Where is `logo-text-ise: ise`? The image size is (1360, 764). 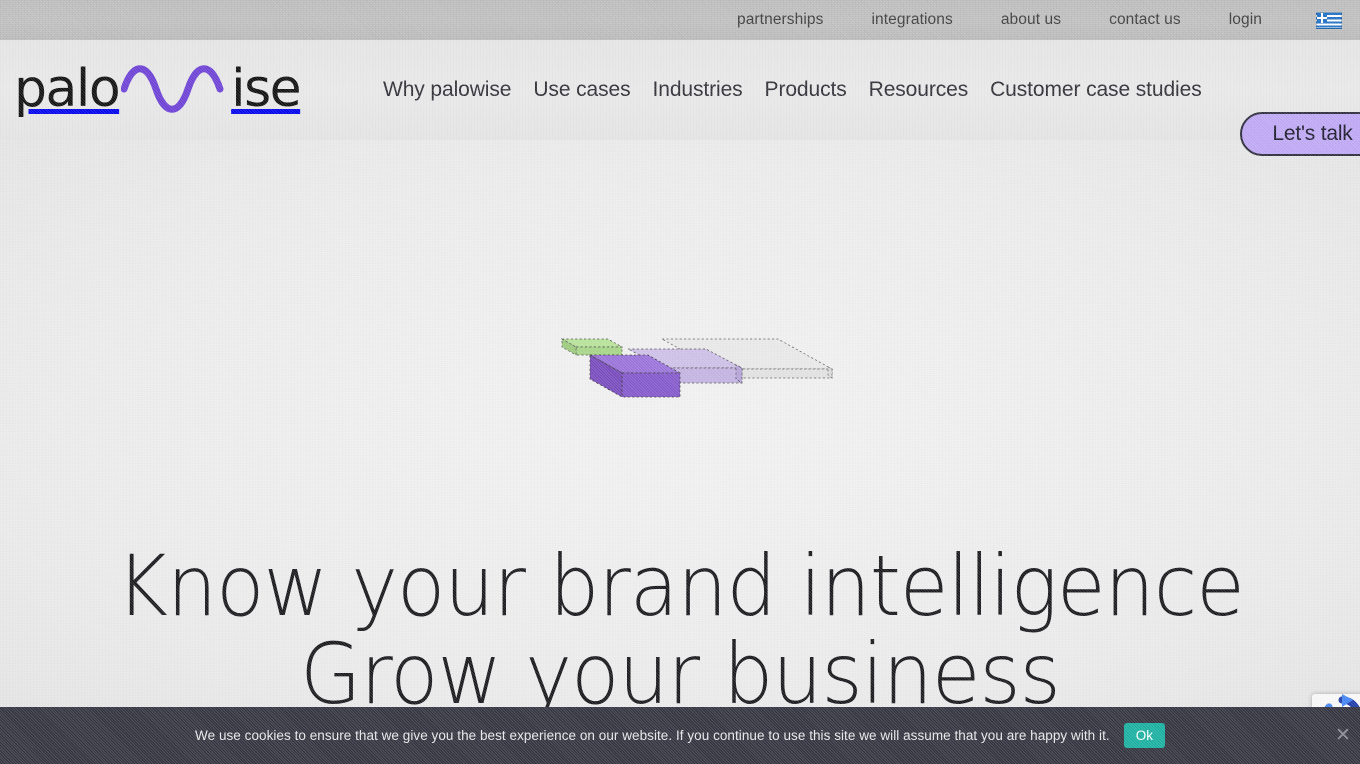 logo-text-ise: ise is located at coordinates (266, 89).